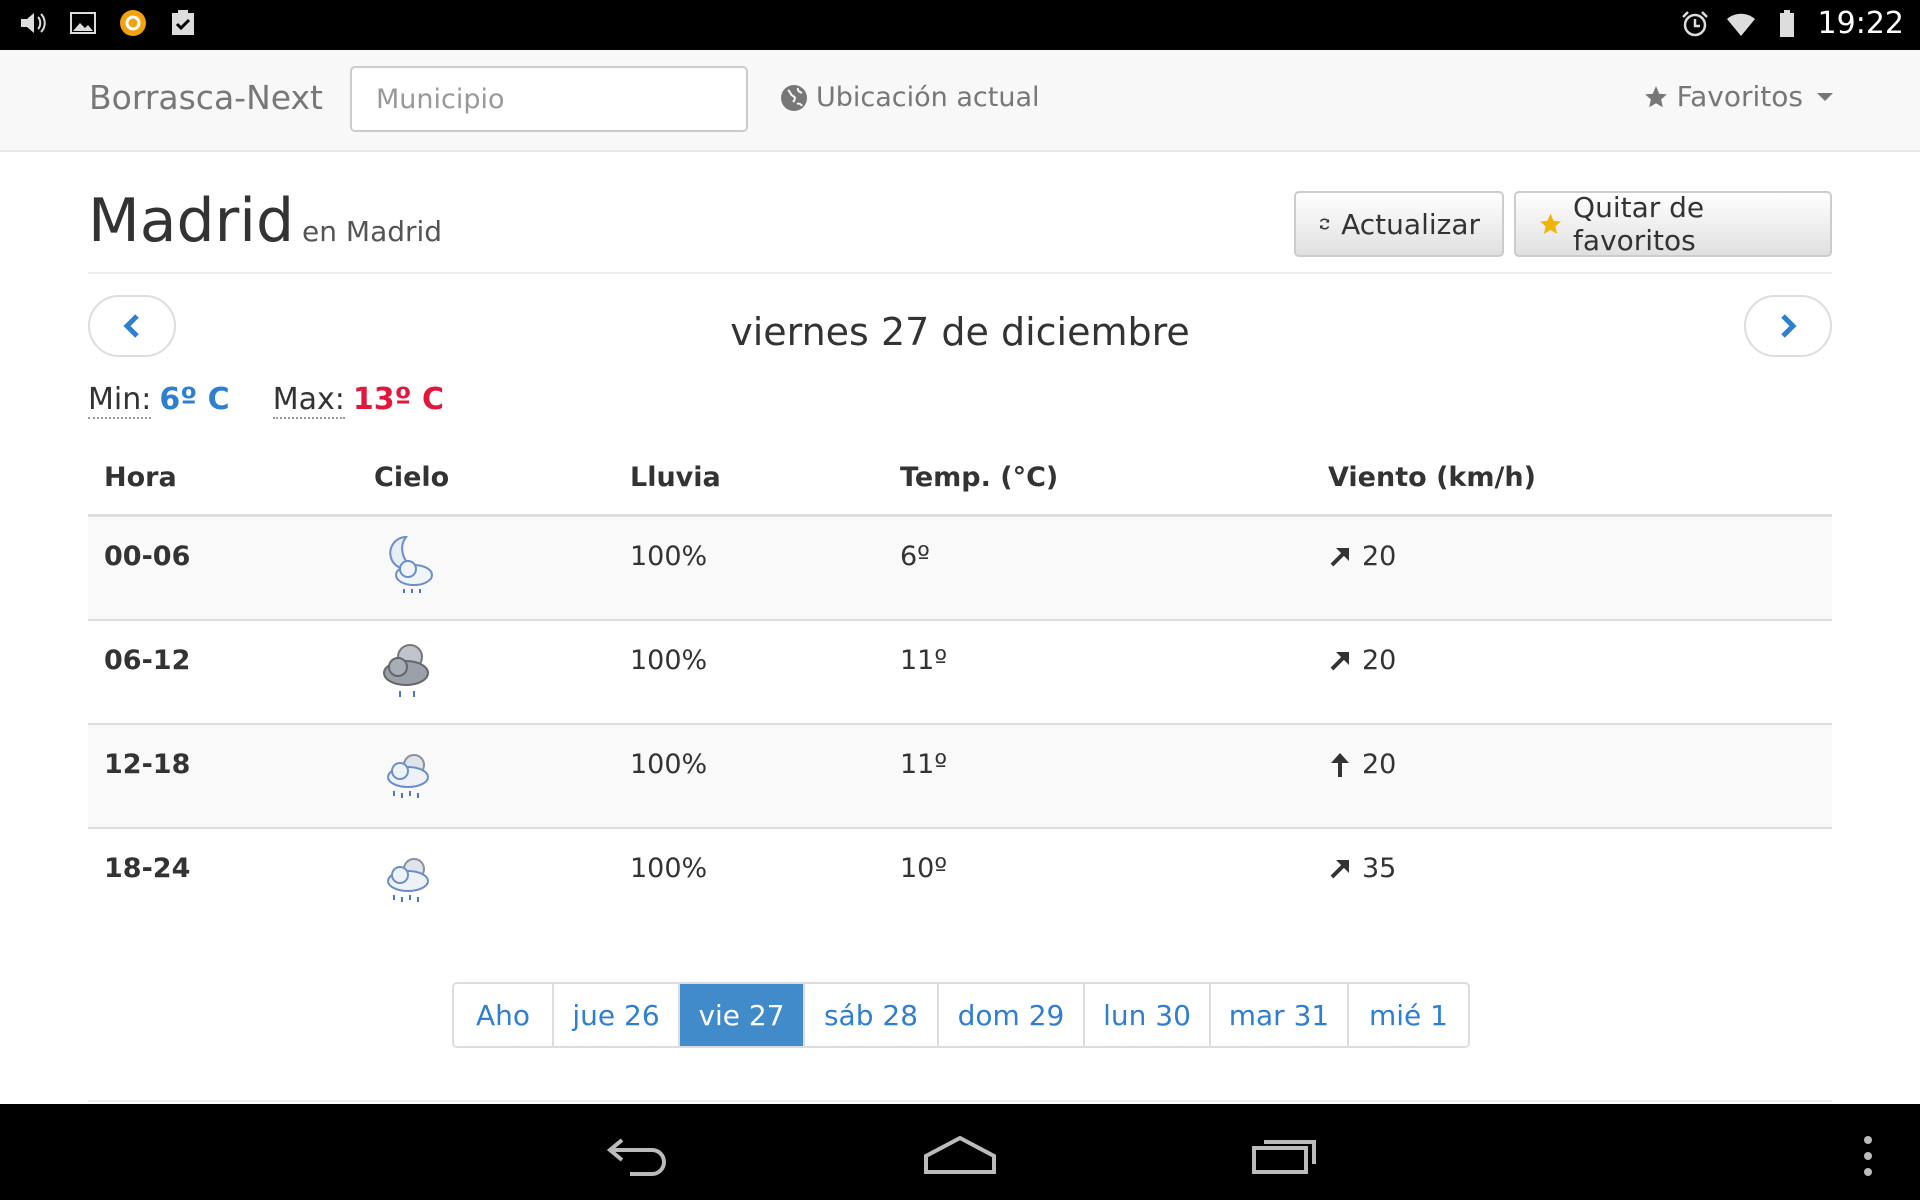 The image size is (1920, 1200). What do you see at coordinates (960, 1101) in the screenshot?
I see `footer-divider` at bounding box center [960, 1101].